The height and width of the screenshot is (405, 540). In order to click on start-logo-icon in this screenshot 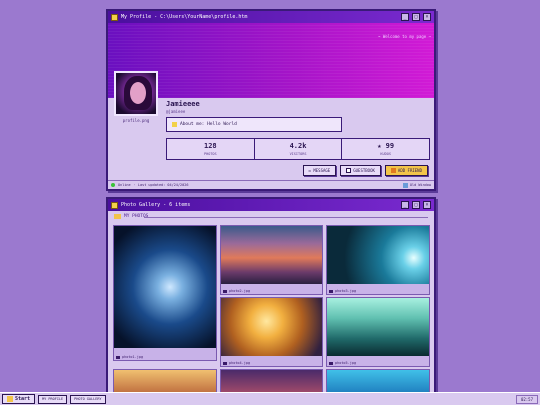, I will do `click(10, 399)`.